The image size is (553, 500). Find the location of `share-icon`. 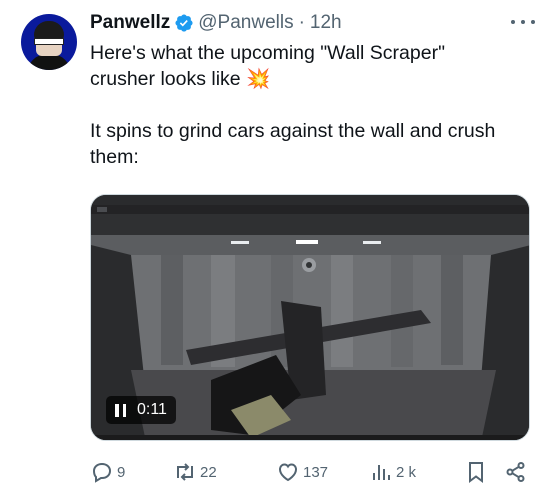

share-icon is located at coordinates (515, 472).